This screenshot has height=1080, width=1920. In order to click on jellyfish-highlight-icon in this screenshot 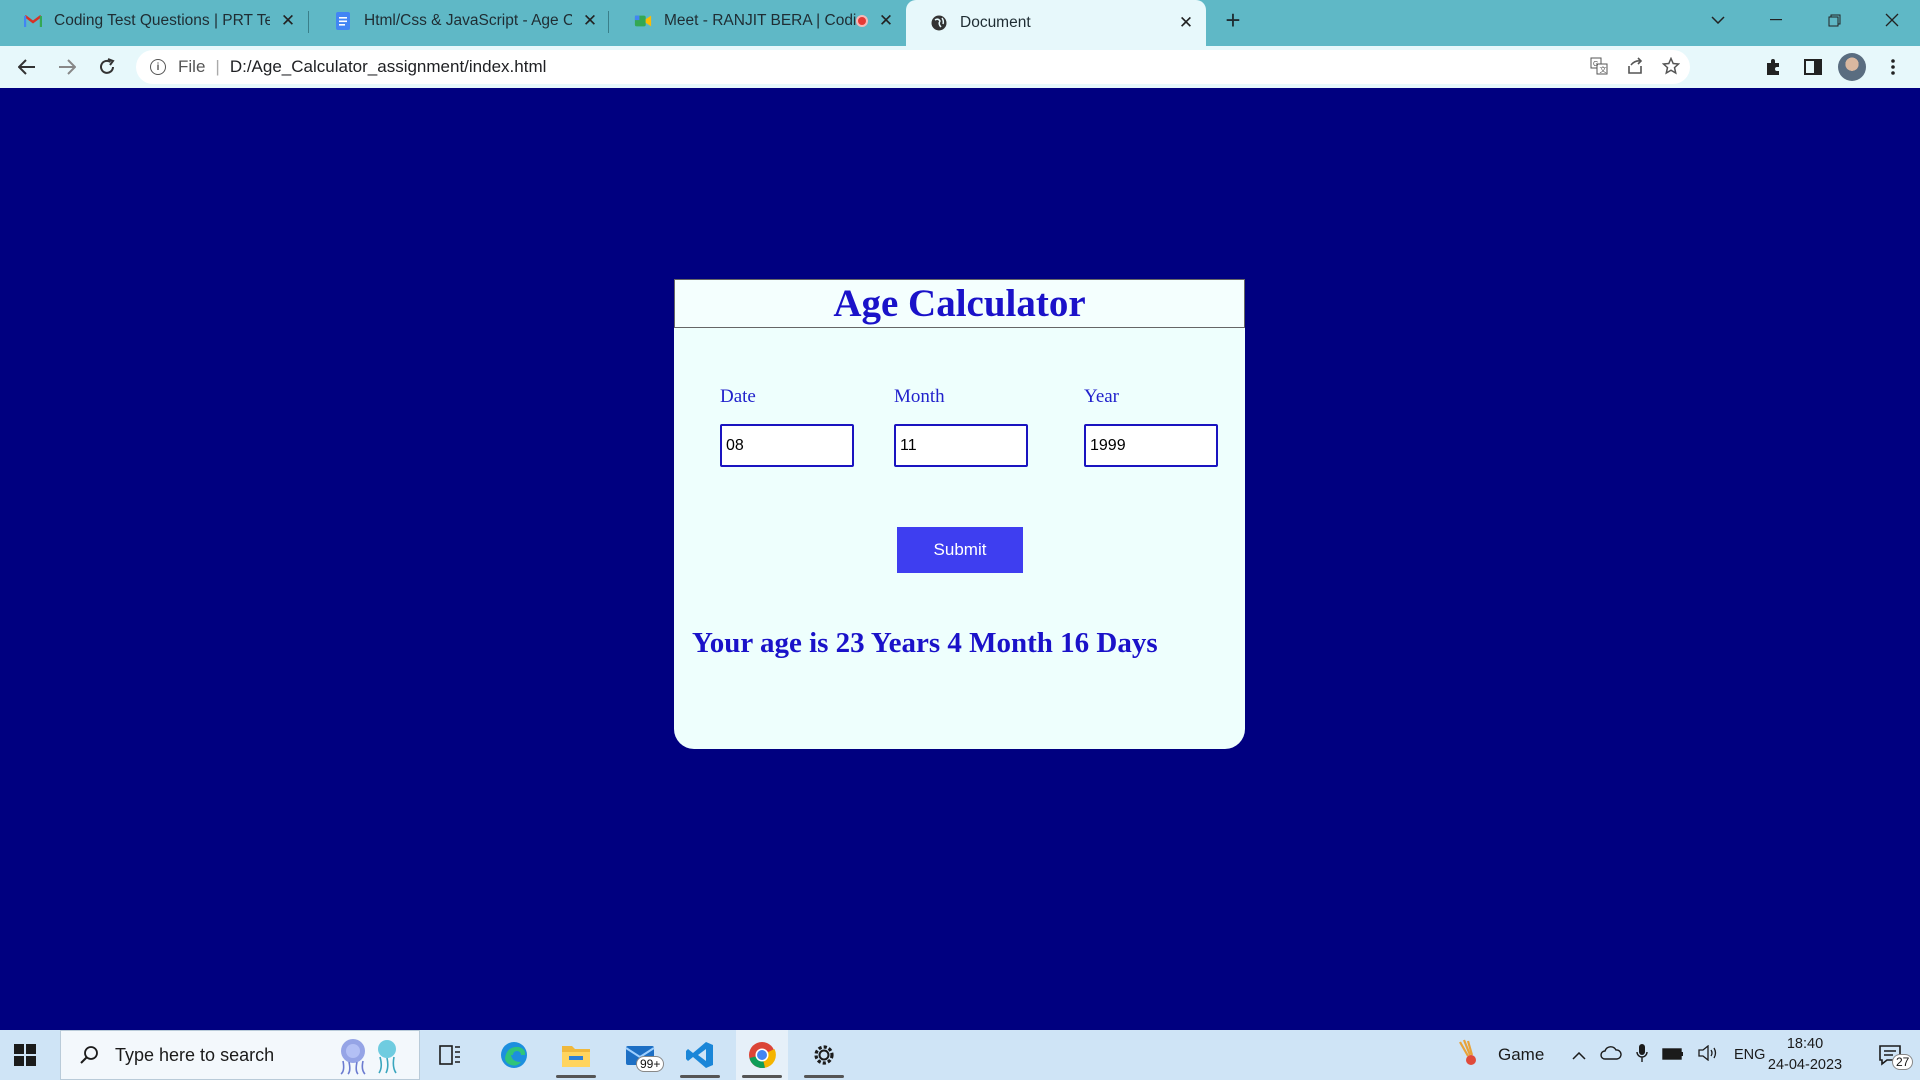, I will do `click(369, 1056)`.